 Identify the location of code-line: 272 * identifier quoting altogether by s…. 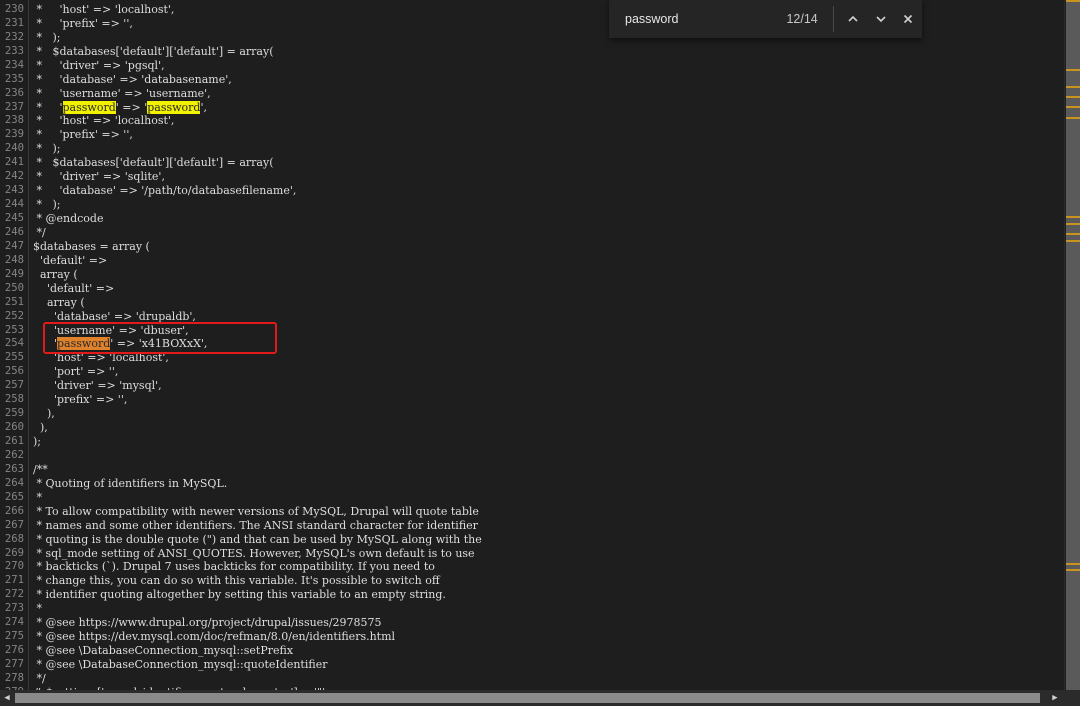
(532, 595).